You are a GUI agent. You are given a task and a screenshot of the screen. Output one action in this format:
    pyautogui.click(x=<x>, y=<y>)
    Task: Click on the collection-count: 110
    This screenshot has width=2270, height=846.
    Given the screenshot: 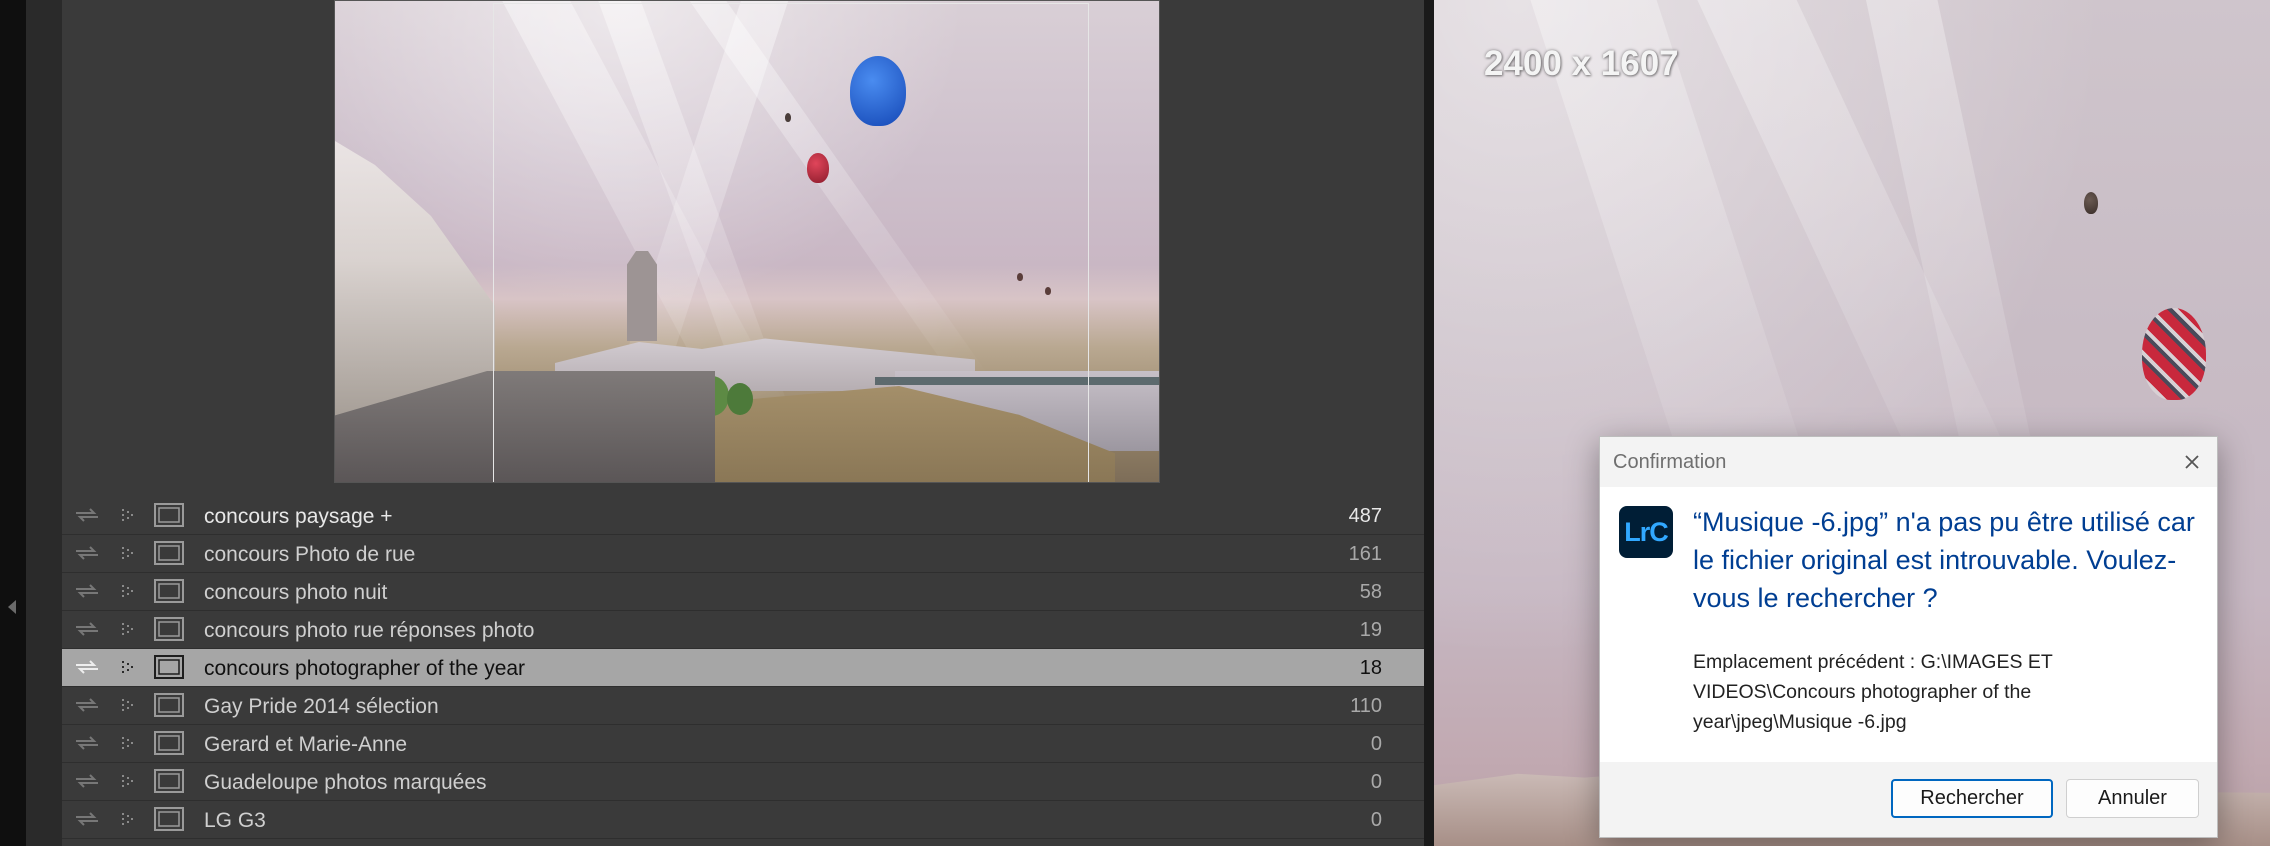 What is the action you would take?
    pyautogui.click(x=1366, y=706)
    